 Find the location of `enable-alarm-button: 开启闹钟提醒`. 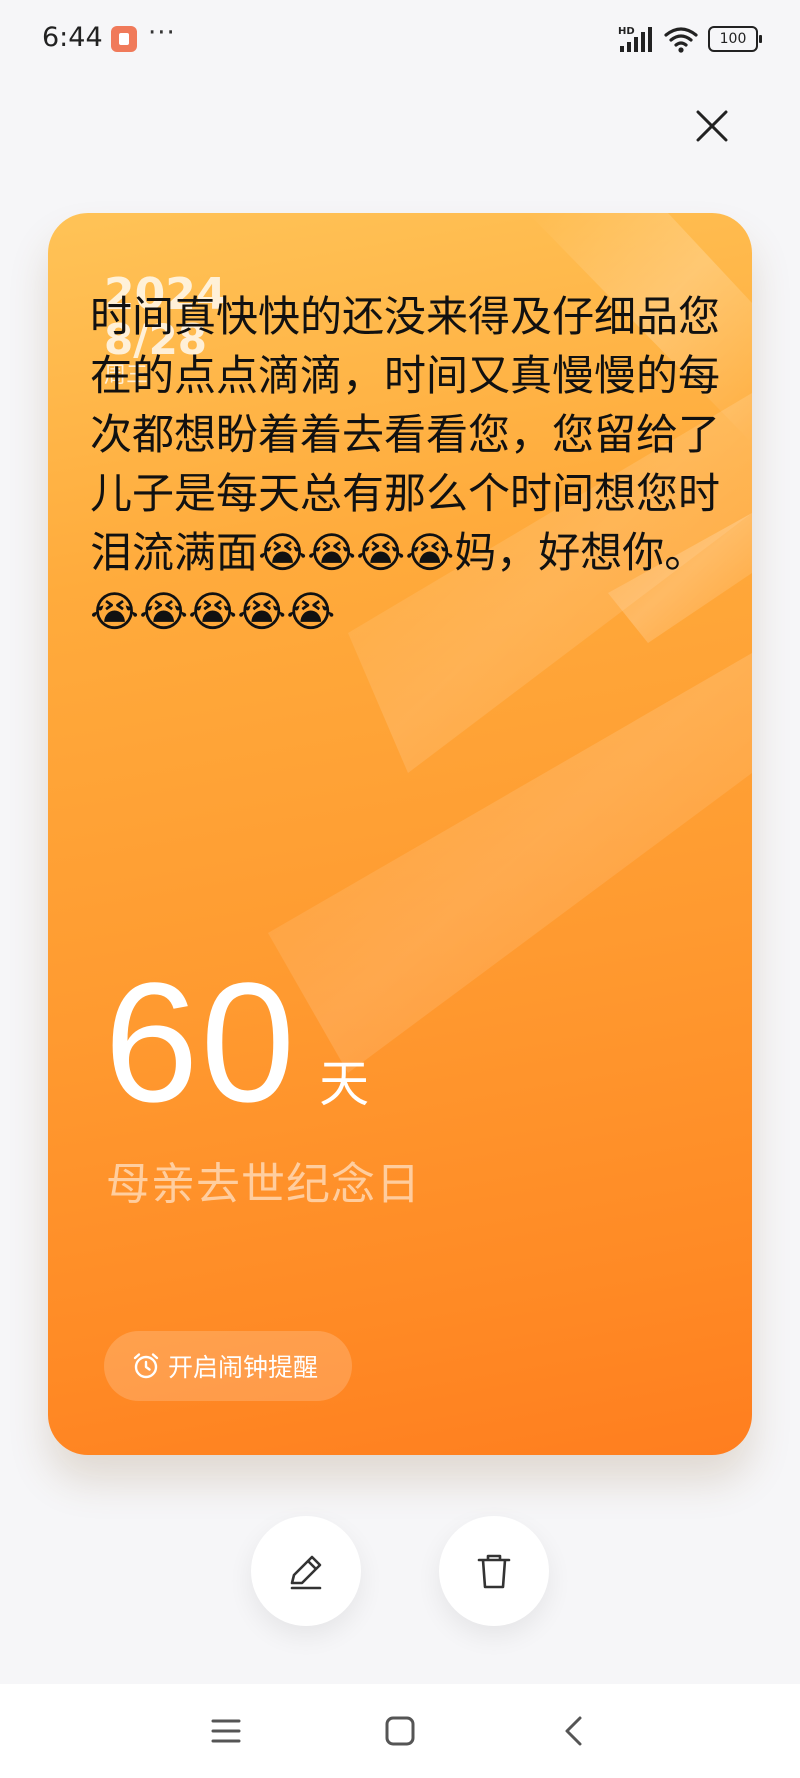

enable-alarm-button: 开启闹钟提醒 is located at coordinates (228, 1366).